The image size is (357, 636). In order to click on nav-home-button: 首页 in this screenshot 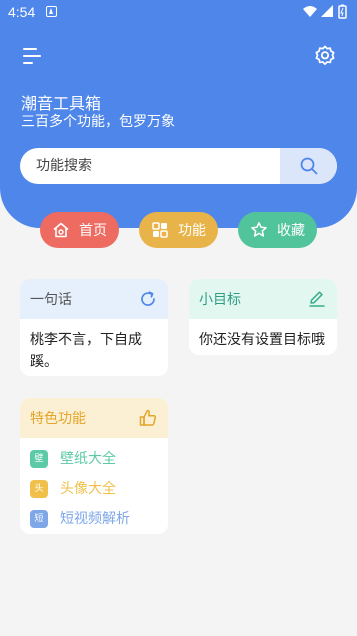, I will do `click(79, 230)`.